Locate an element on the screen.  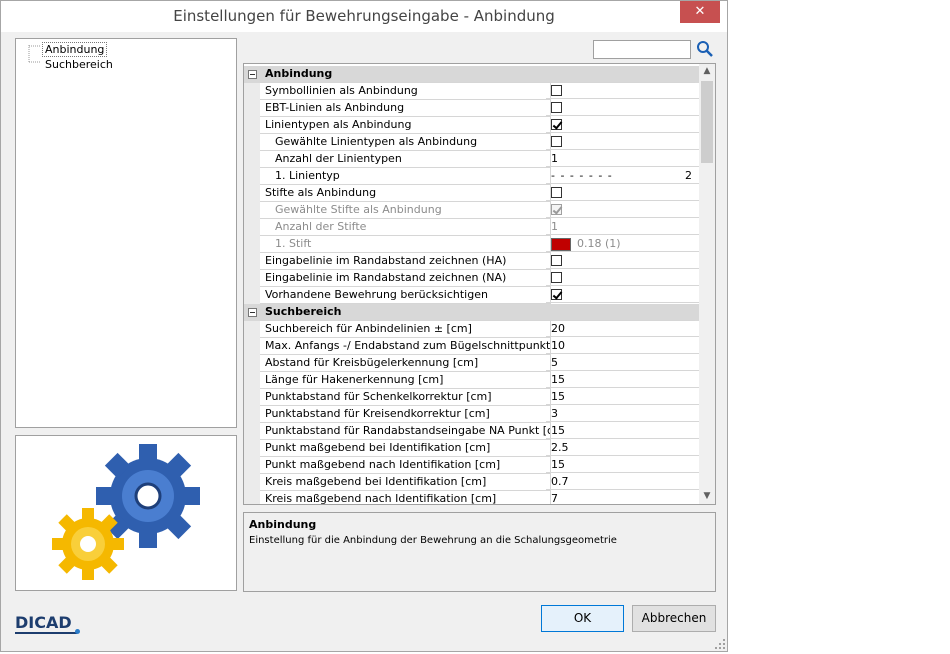
property-row: Anzahl der Stifte 1 is located at coordinates (472, 227).